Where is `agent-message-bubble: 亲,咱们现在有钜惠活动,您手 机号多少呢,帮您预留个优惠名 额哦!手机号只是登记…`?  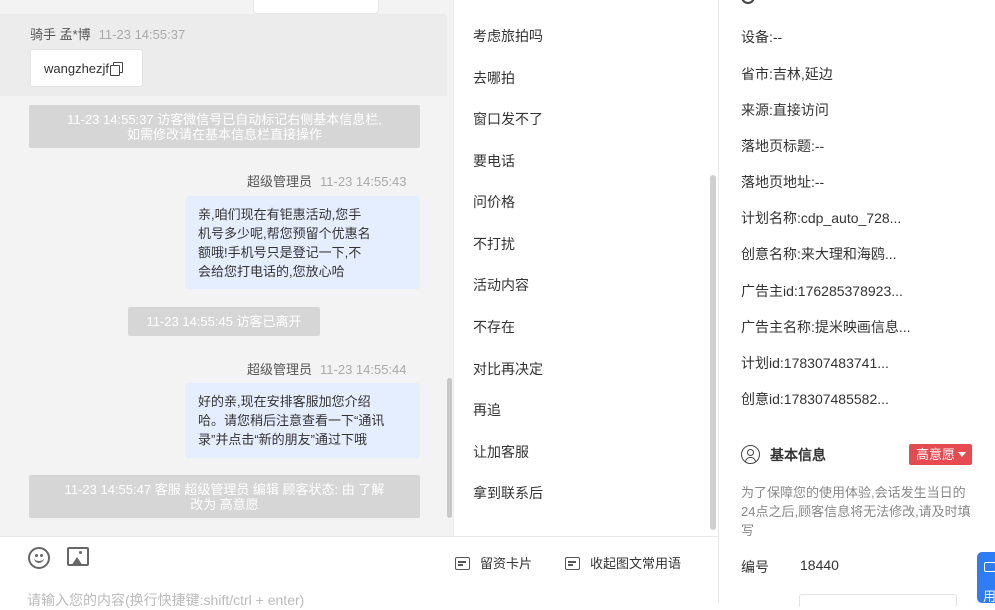 agent-message-bubble: 亲,咱们现在有钜惠活动,您手 机号多少呢,帮您预留个优惠名 额哦!手机号只是登记… is located at coordinates (302, 242).